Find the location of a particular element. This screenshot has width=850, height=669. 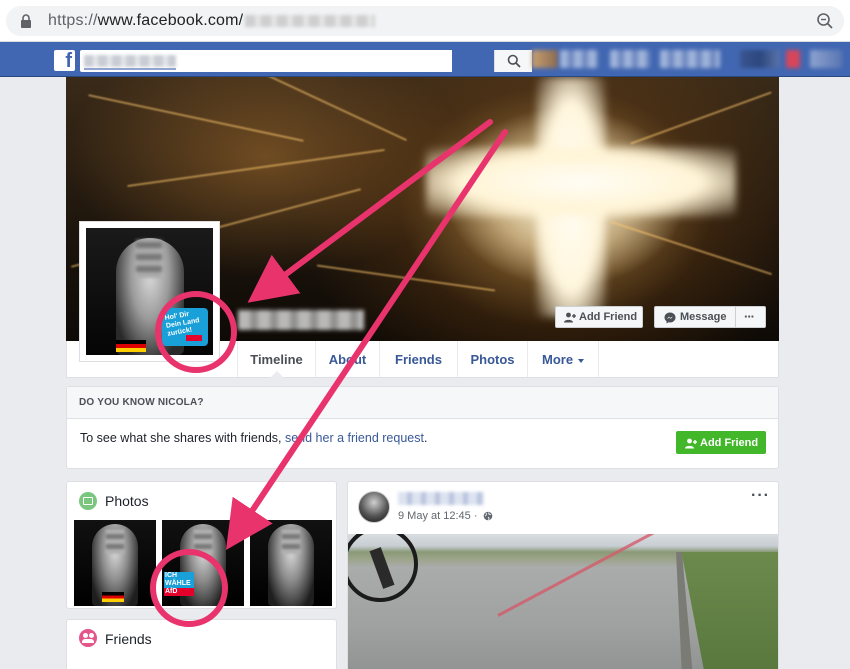

lock-icon is located at coordinates (26, 21).